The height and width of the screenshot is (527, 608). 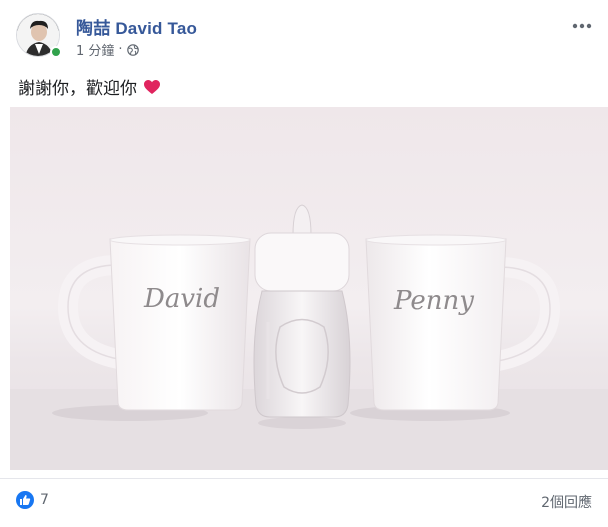 What do you see at coordinates (304, 502) in the screenshot?
I see `post-footer: 7 2個回應` at bounding box center [304, 502].